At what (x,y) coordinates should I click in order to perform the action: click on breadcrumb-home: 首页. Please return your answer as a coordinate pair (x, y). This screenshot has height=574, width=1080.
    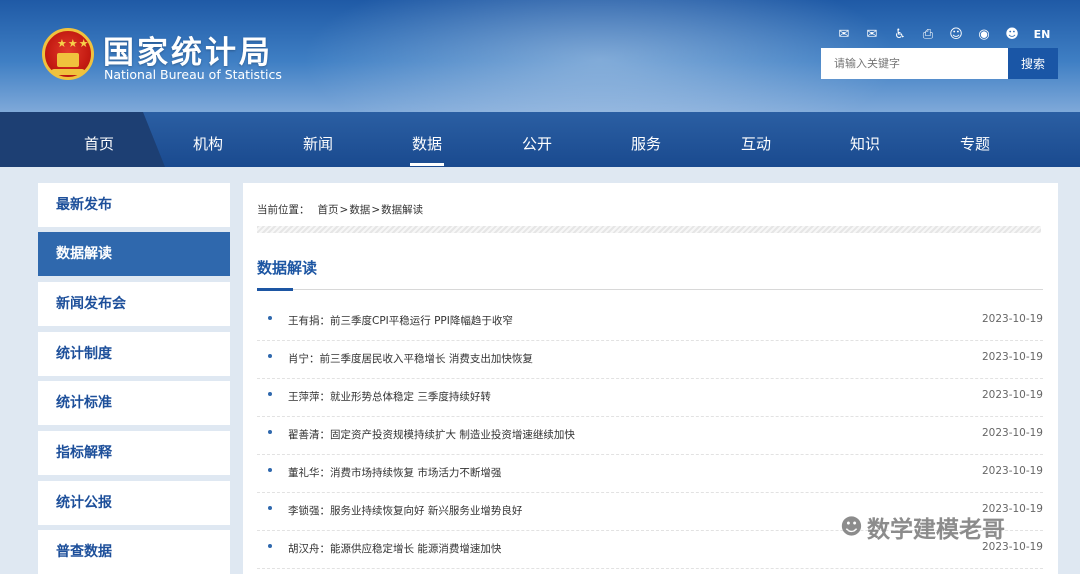
    Looking at the image, I should click on (328, 210).